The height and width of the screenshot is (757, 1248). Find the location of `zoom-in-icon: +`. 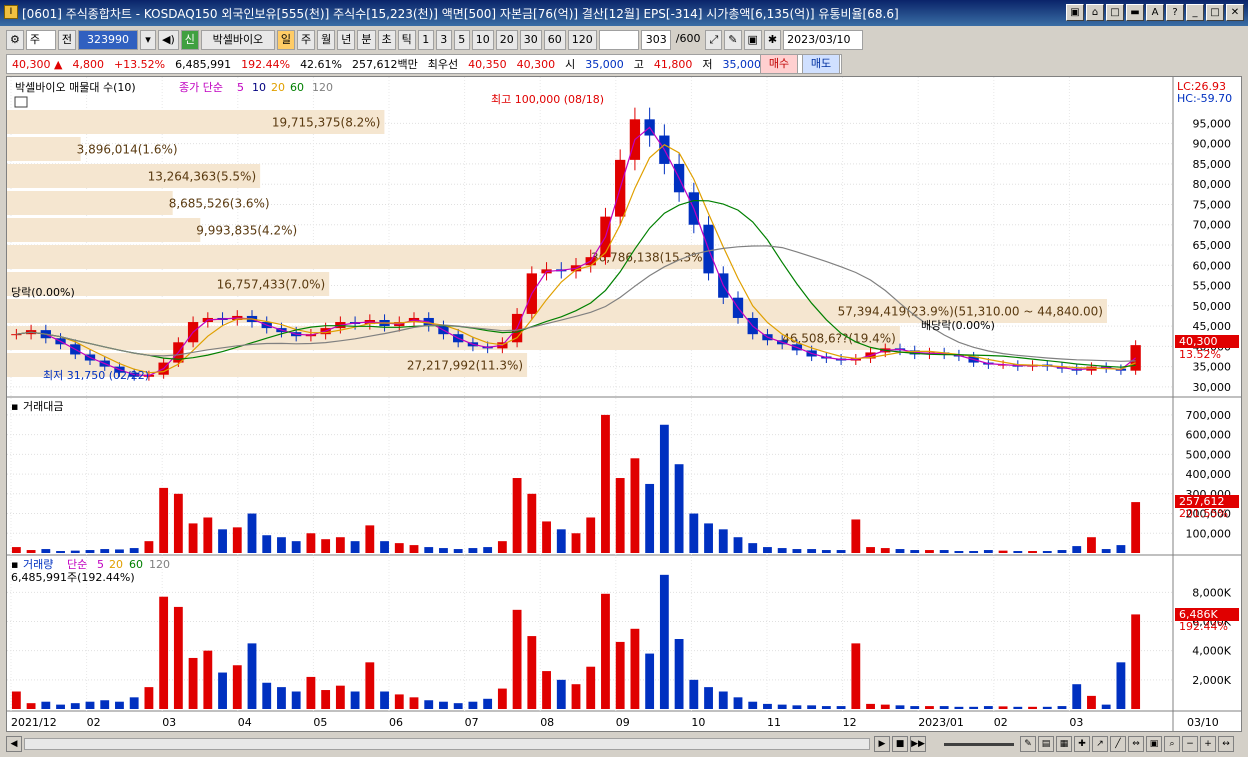

zoom-in-icon: + is located at coordinates (1208, 744).